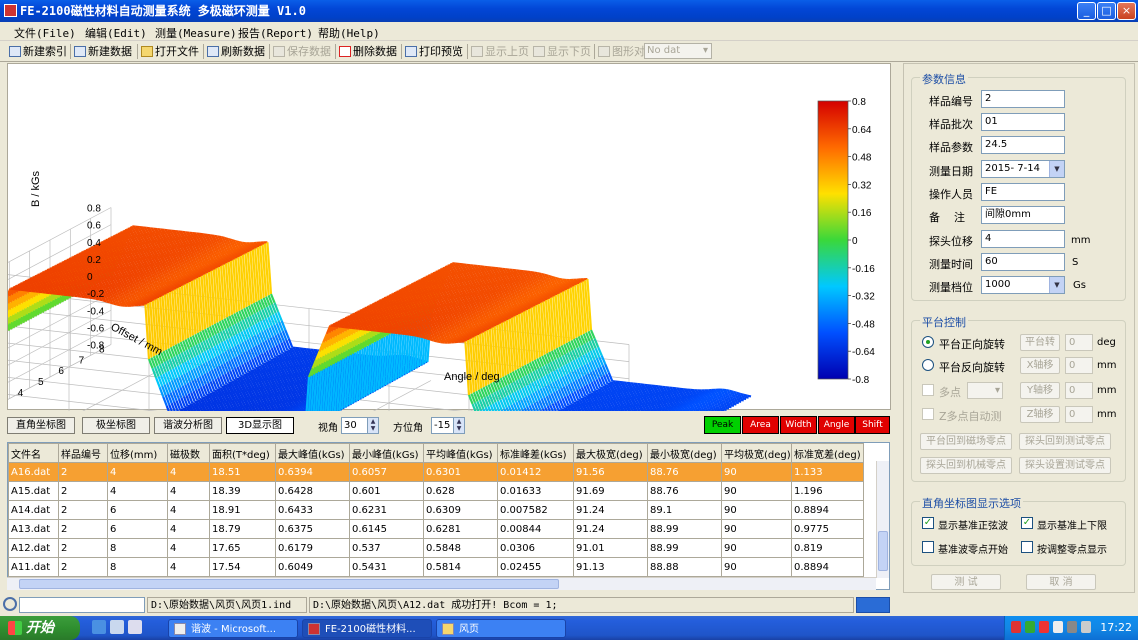 The height and width of the screenshot is (640, 1138). I want to click on next-page-button: 显示下页, so click(561, 51).